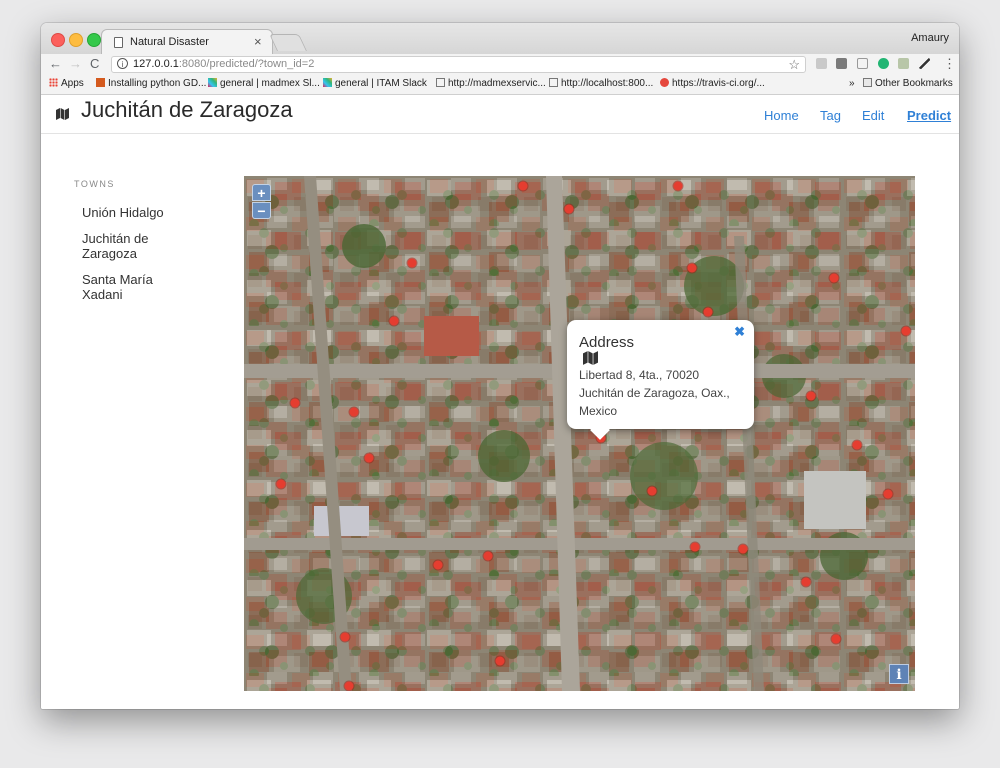  Describe the element at coordinates (75, 63) in the screenshot. I see `forward-arrow-icon: →` at that location.